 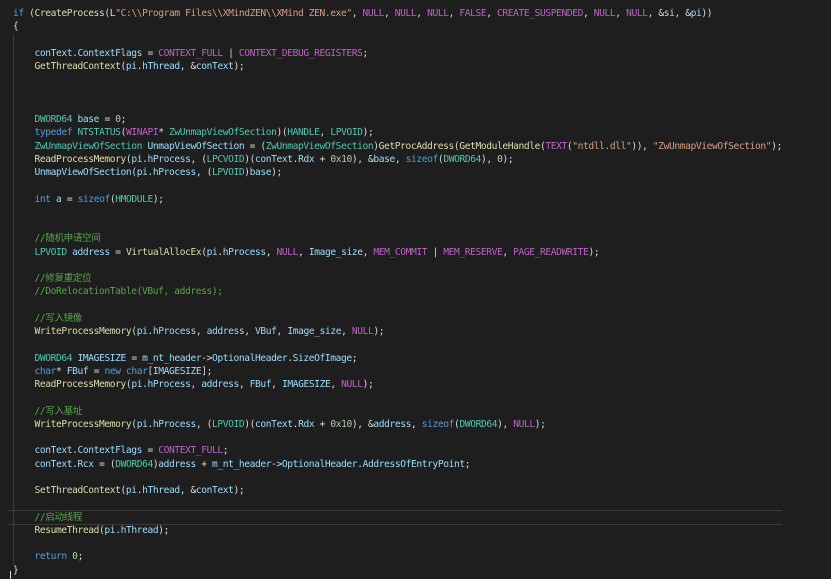 What do you see at coordinates (391, 26) in the screenshot?
I see `code-line: {` at bounding box center [391, 26].